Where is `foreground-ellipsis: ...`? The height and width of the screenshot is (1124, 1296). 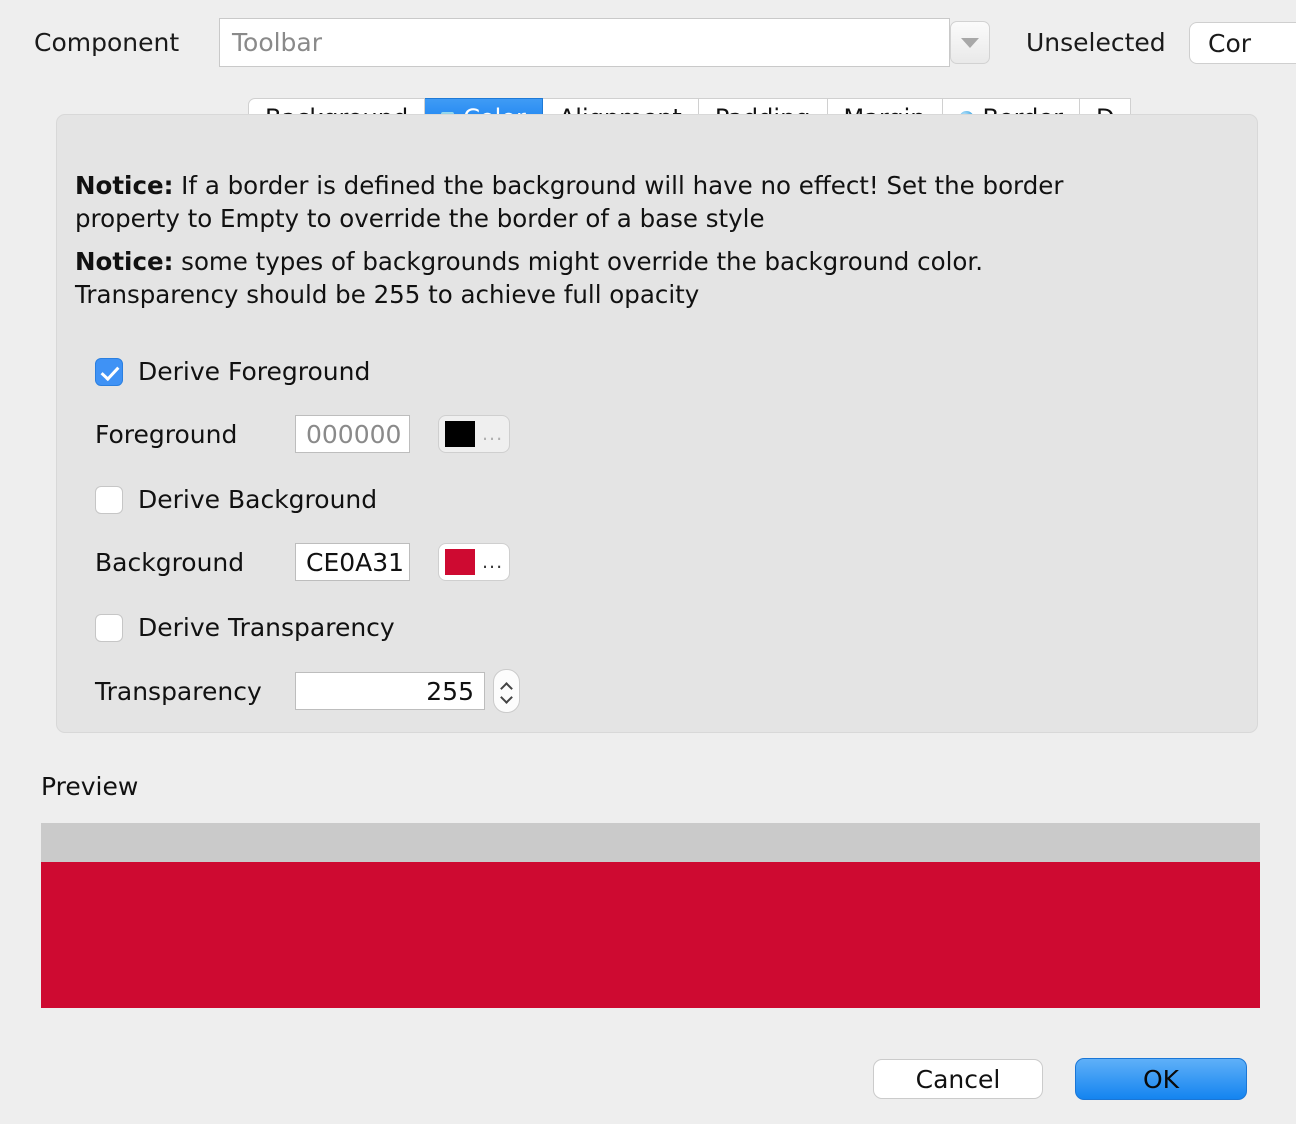 foreground-ellipsis: ... is located at coordinates (493, 433).